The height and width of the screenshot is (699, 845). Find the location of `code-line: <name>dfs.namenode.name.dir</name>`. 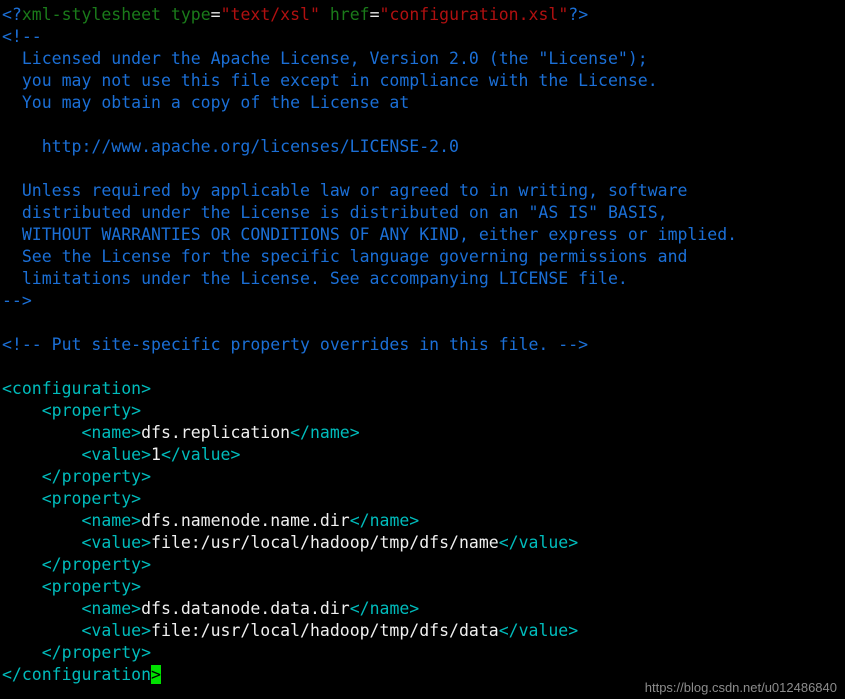

code-line: <name>dfs.namenode.name.dir</name> is located at coordinates (423, 521).